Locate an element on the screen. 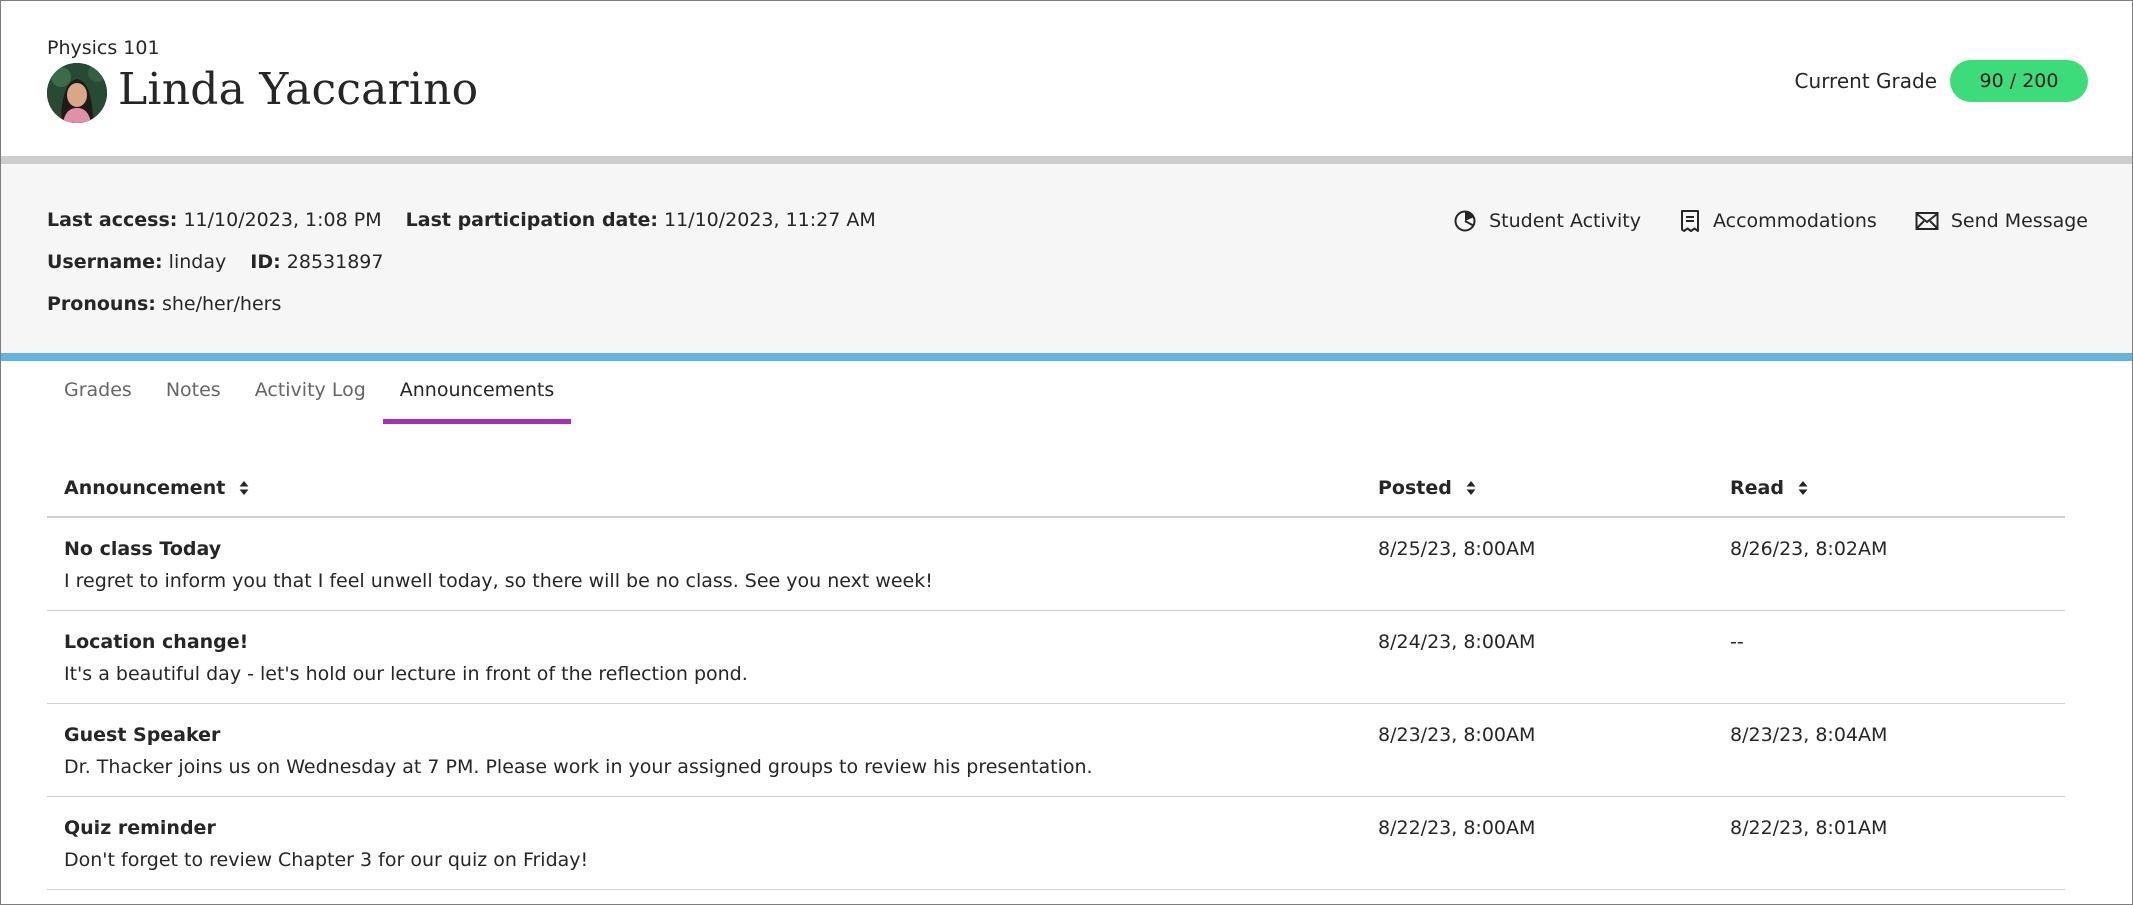 This screenshot has width=2133, height=905. announcement-column-label: Announcement is located at coordinates (145, 488).